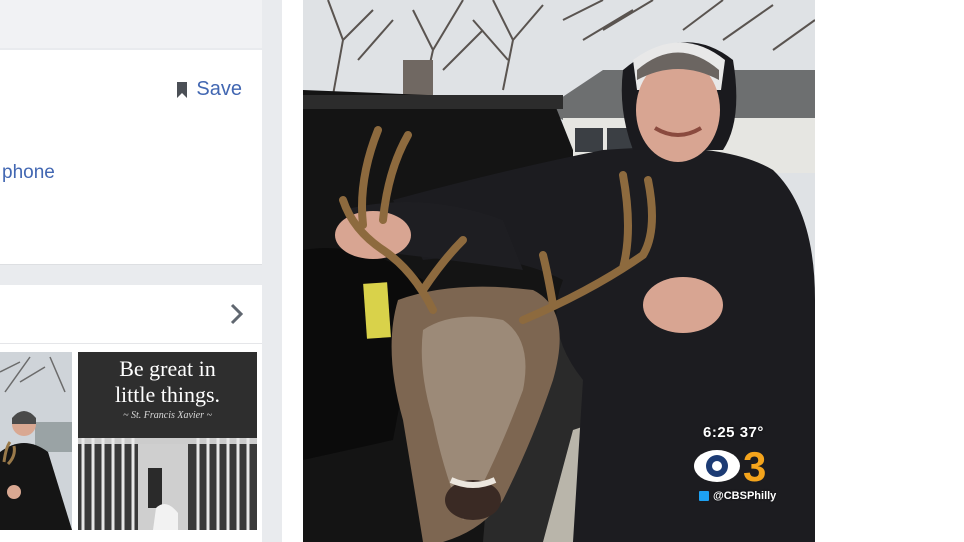 The height and width of the screenshot is (542, 964). Describe the element at coordinates (28, 173) in the screenshot. I see `phone-link: phone` at that location.